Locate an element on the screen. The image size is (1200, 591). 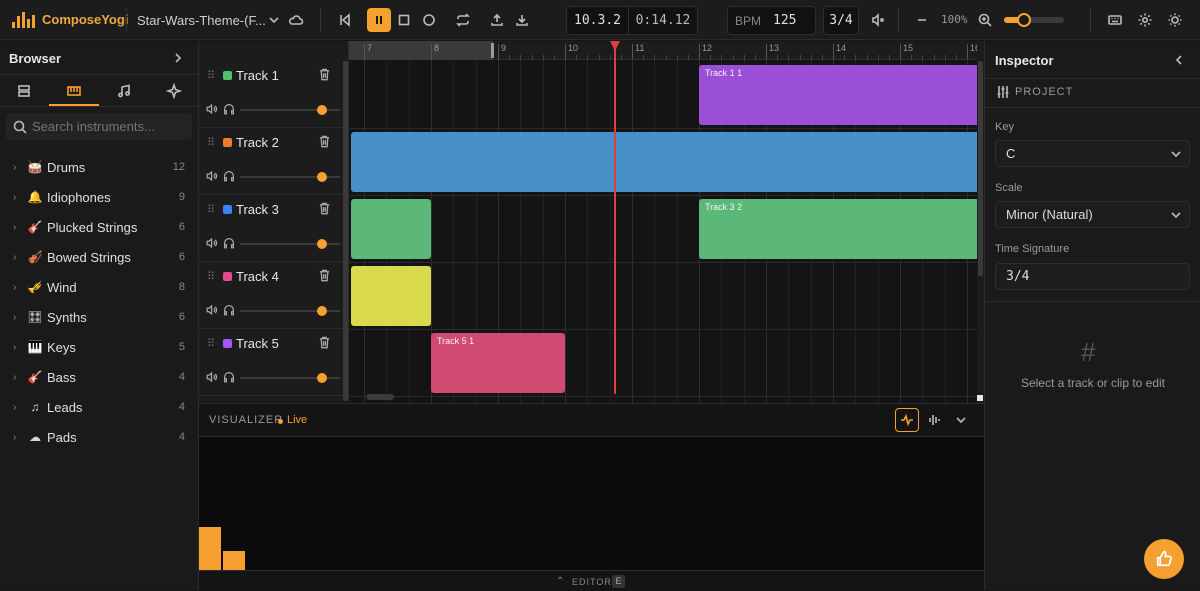
track-name: Track 3 is located at coordinates (257, 209).